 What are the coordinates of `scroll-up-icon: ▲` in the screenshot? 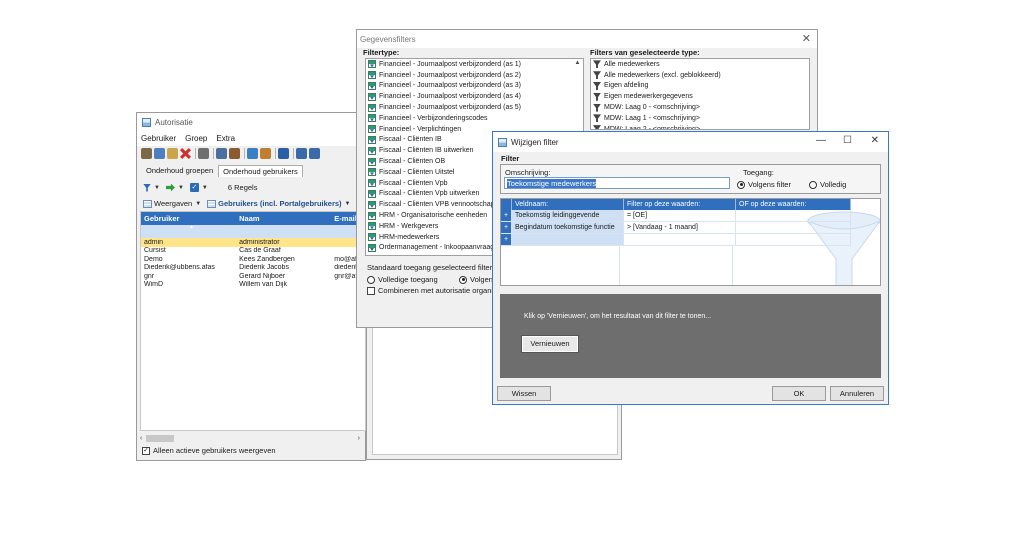 It's located at (577, 64).